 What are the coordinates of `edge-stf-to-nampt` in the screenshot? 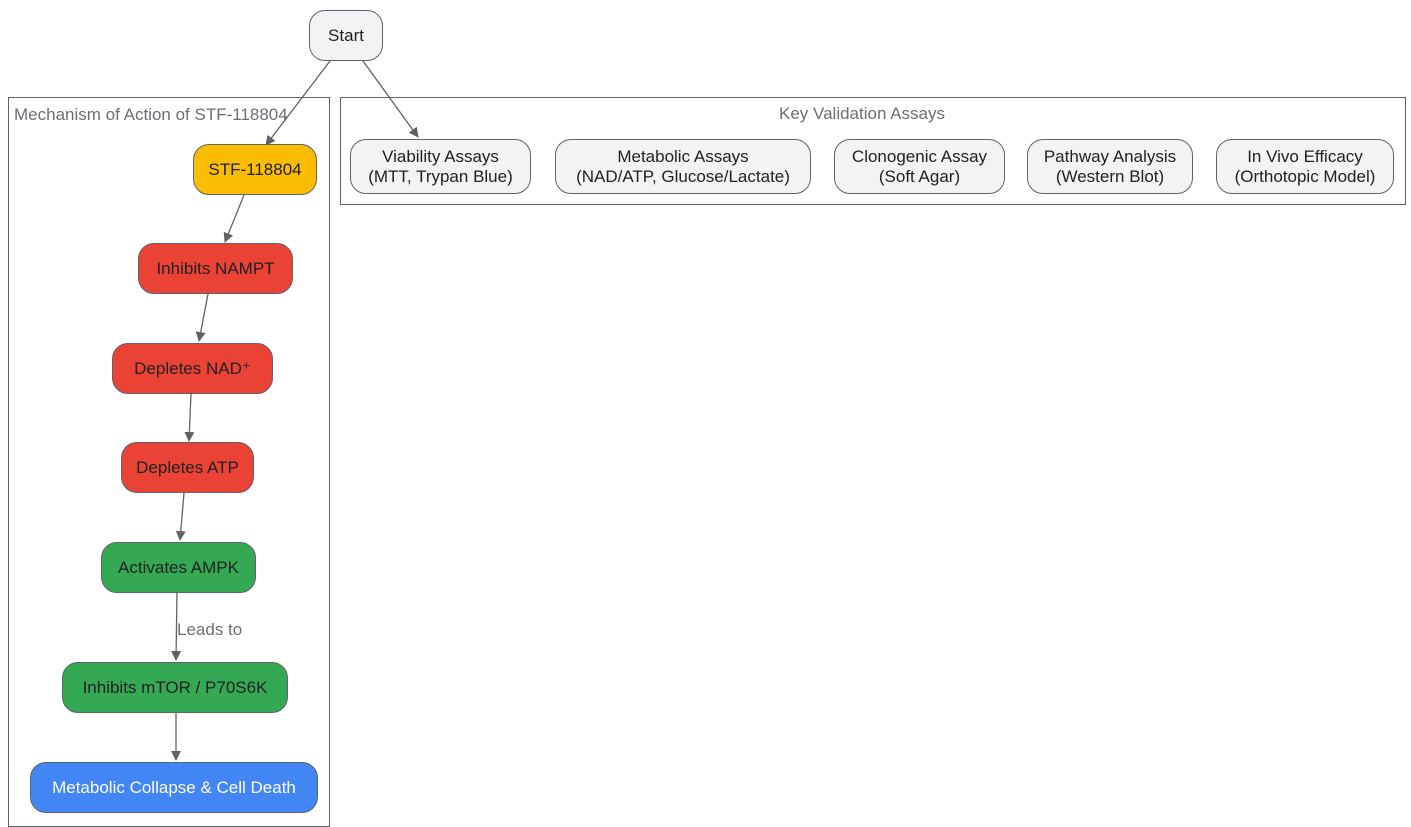 It's located at (234, 218).